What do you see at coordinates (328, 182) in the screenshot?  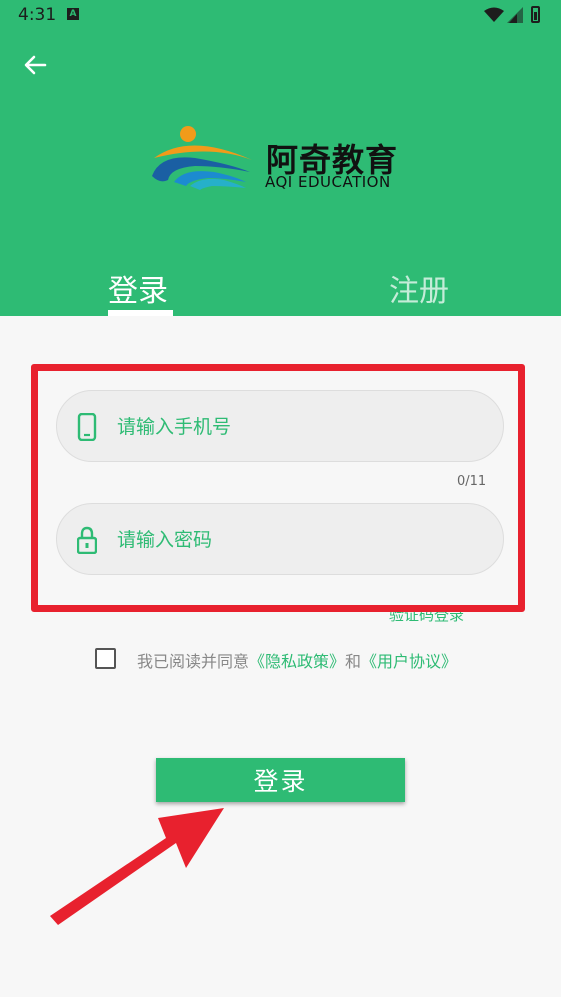 I see `logo-english-text: AQI EDUCATION` at bounding box center [328, 182].